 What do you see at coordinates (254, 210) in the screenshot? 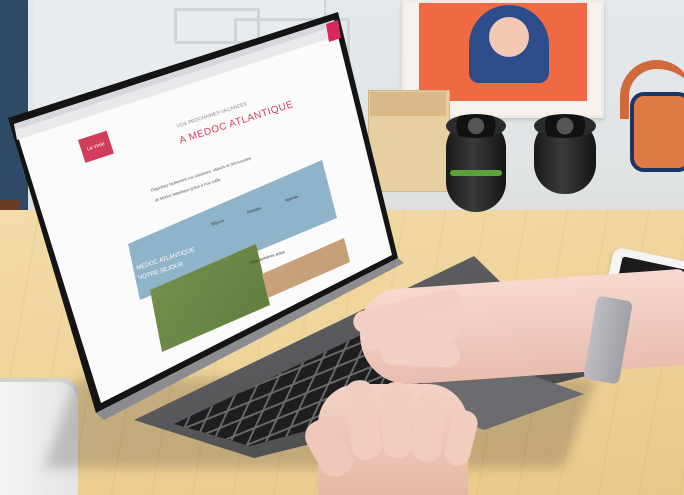
I see `site-nav-item: Activités` at bounding box center [254, 210].